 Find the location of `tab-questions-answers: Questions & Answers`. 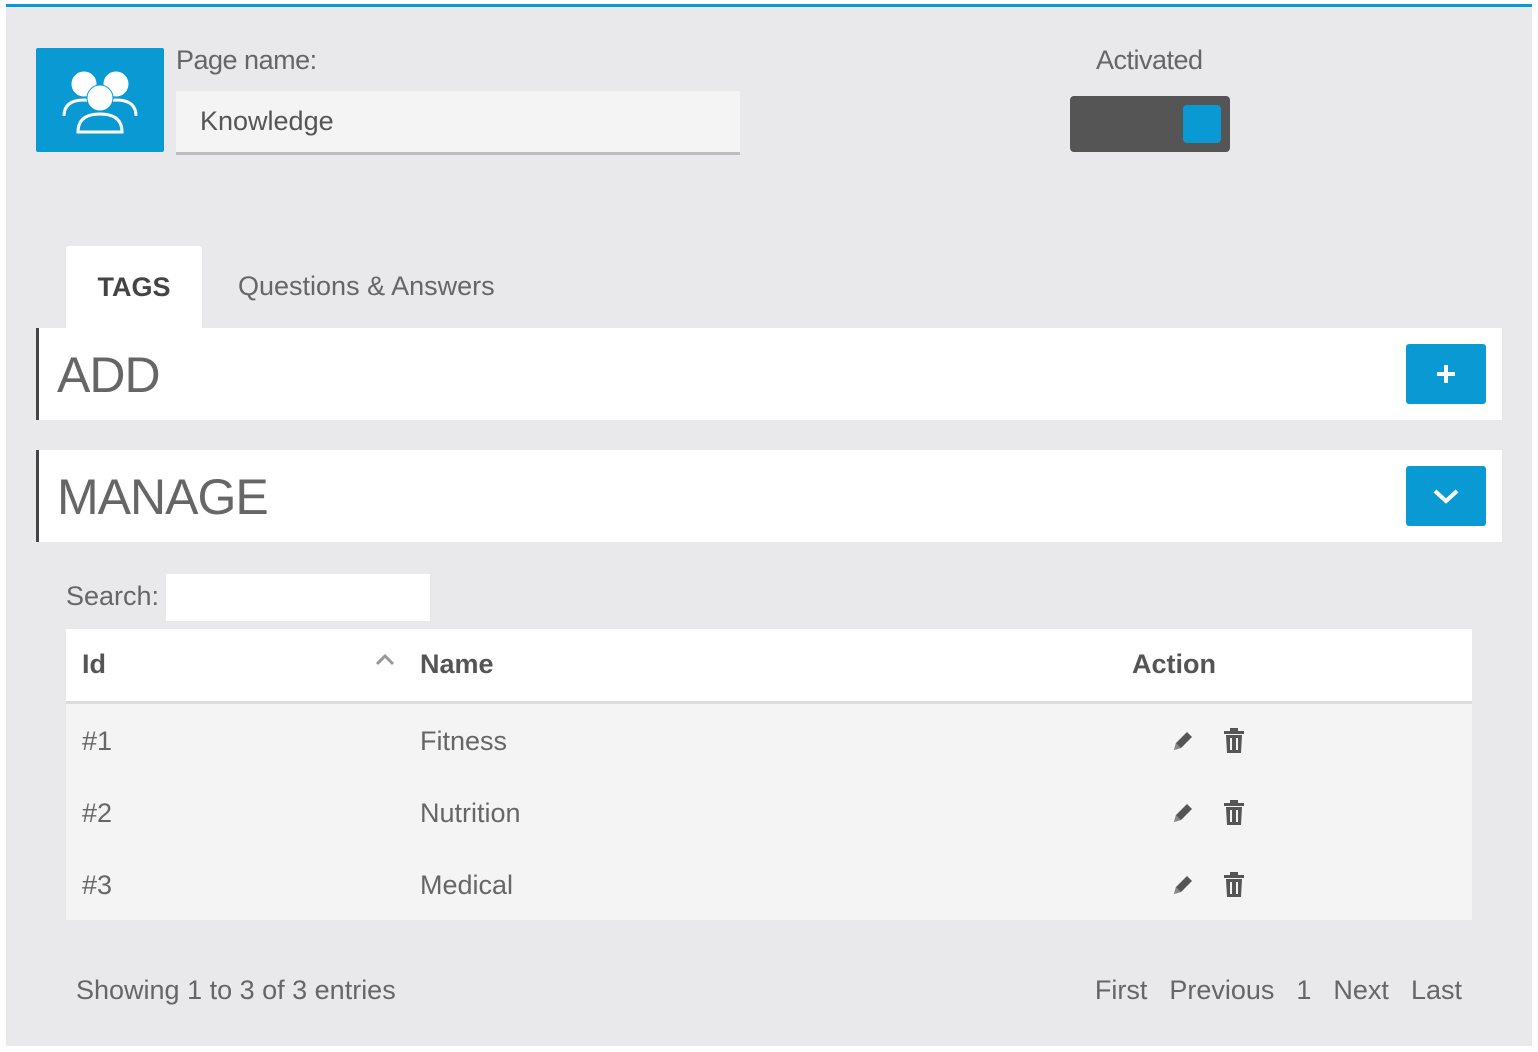

tab-questions-answers: Questions & Answers is located at coordinates (366, 286).